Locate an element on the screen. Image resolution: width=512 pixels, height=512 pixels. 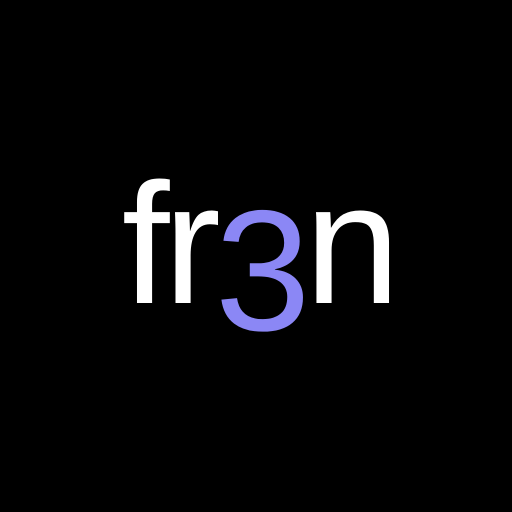
logo-text-prefix: fr is located at coordinates (170, 244).